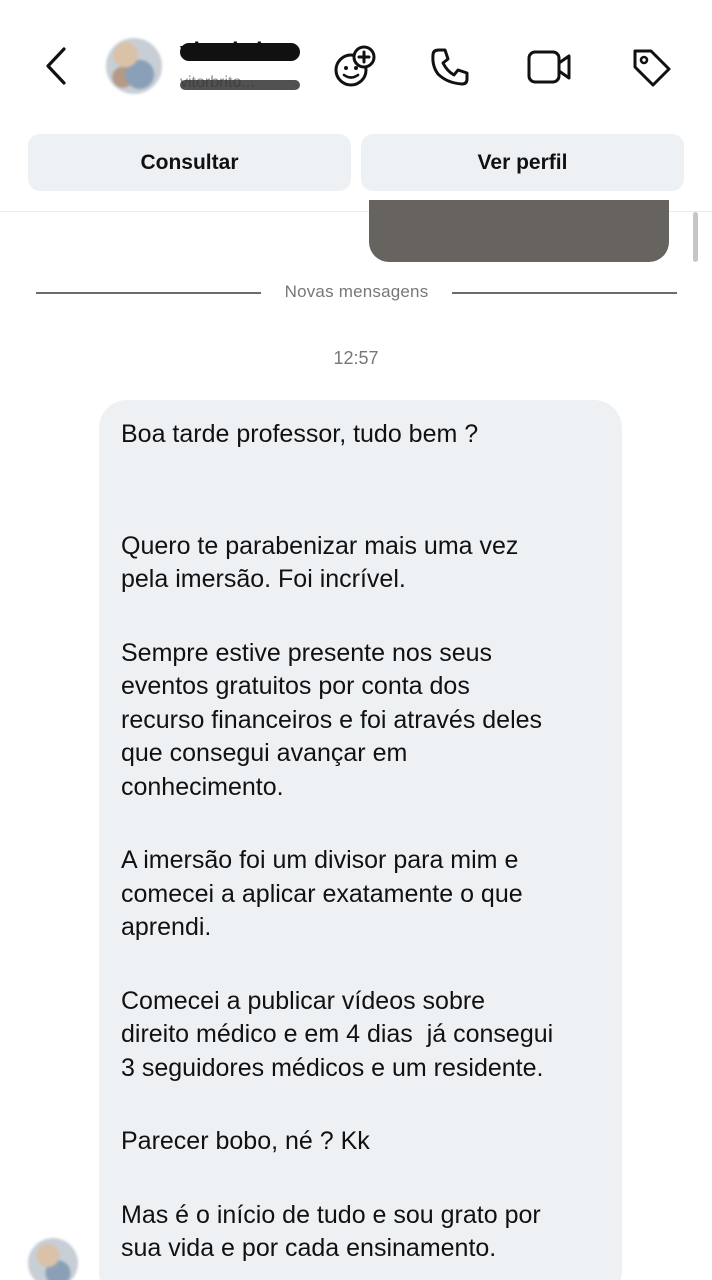 Image resolution: width=712 pixels, height=1280 pixels. Describe the element at coordinates (331, 1214) in the screenshot. I see `message-line: Mas é o início de tudo e sou grato por` at that location.